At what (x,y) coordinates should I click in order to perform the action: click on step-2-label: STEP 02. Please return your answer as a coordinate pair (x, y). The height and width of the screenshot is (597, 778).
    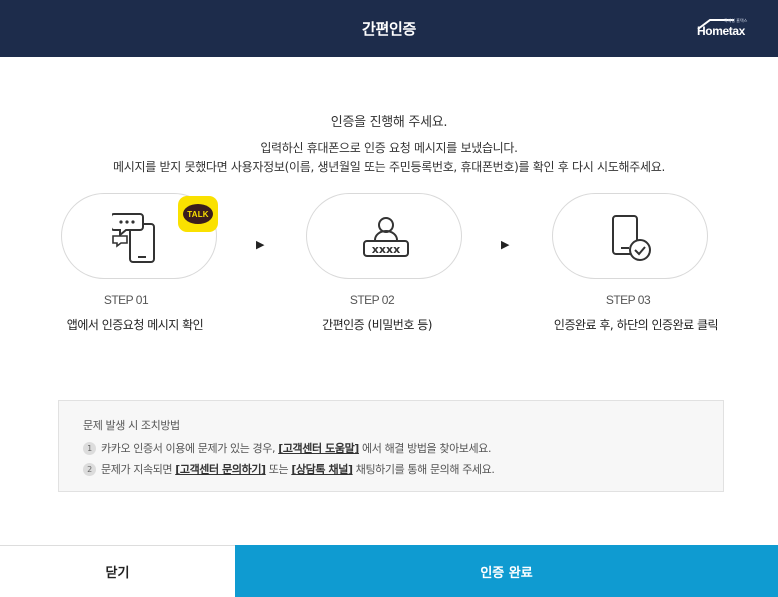
    Looking at the image, I should click on (372, 300).